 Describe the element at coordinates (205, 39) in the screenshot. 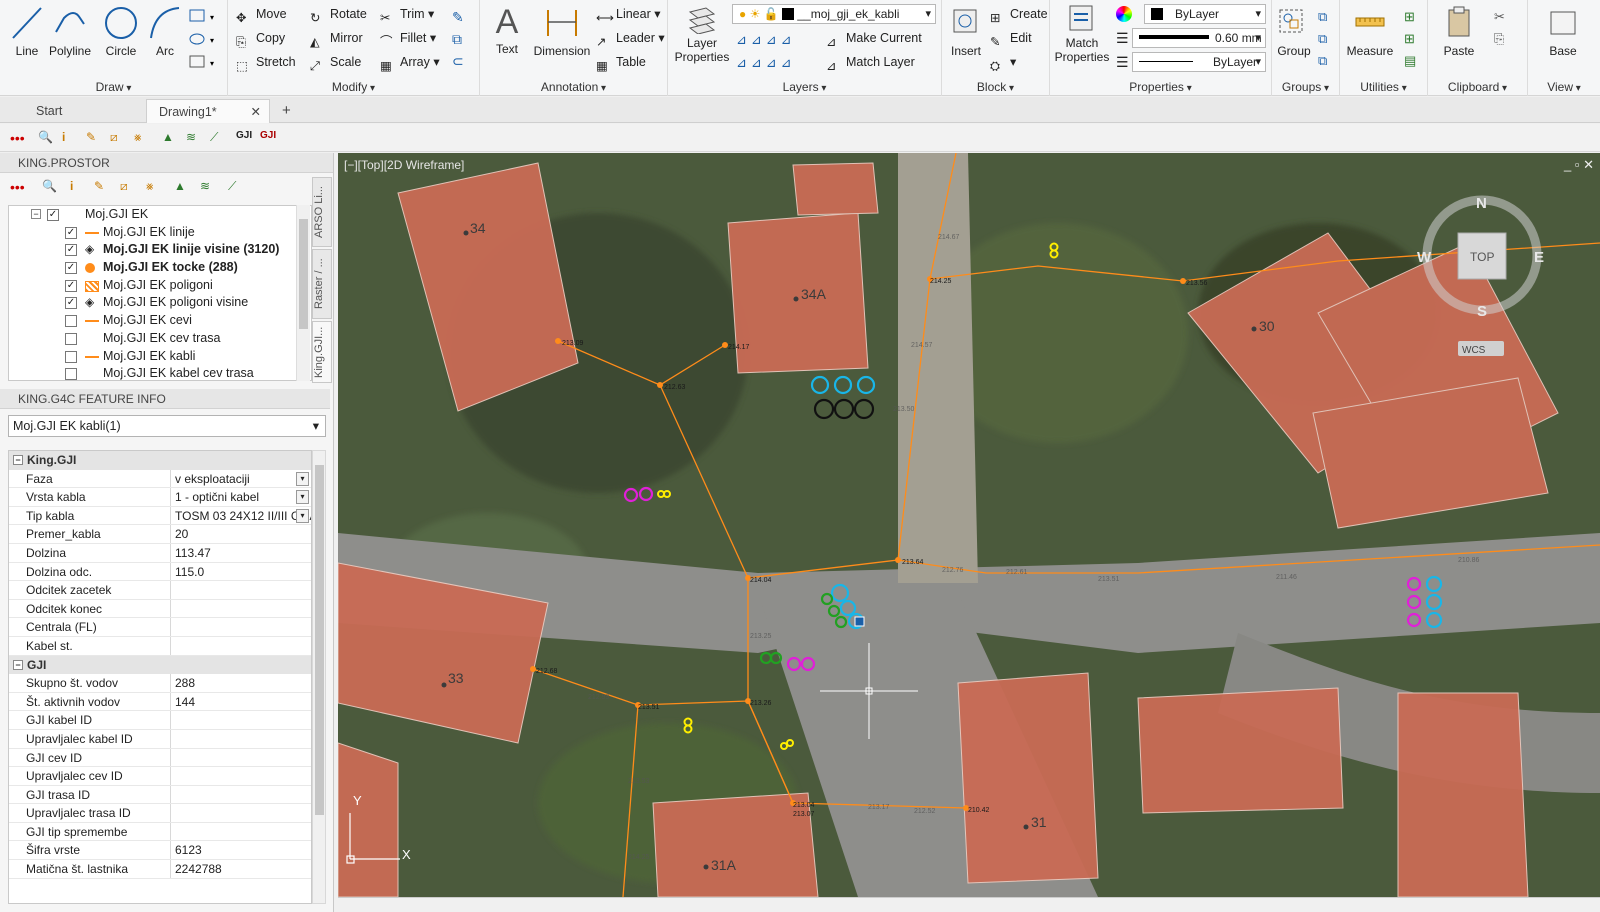

I see `draw-more-tools: ▾ ▾ ▾` at that location.